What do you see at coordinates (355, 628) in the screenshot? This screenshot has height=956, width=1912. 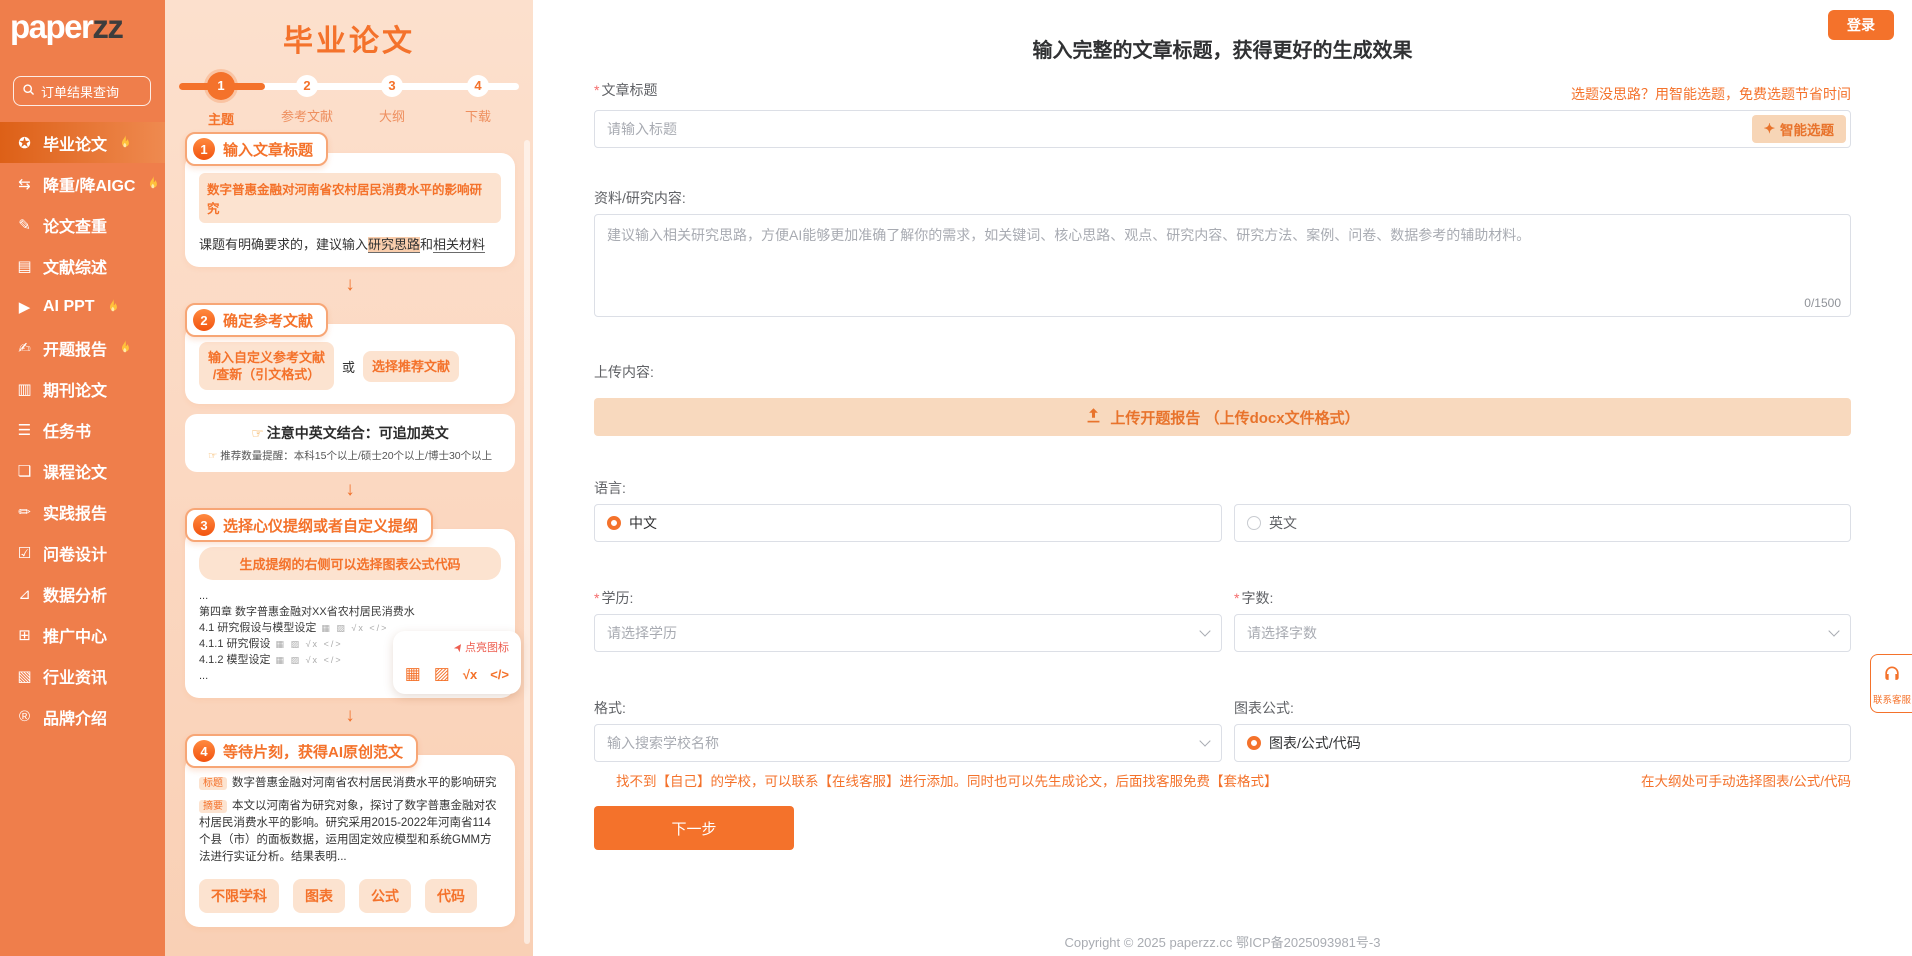 I see `mini-chart-icons: ▦ ▨ √x </>` at bounding box center [355, 628].